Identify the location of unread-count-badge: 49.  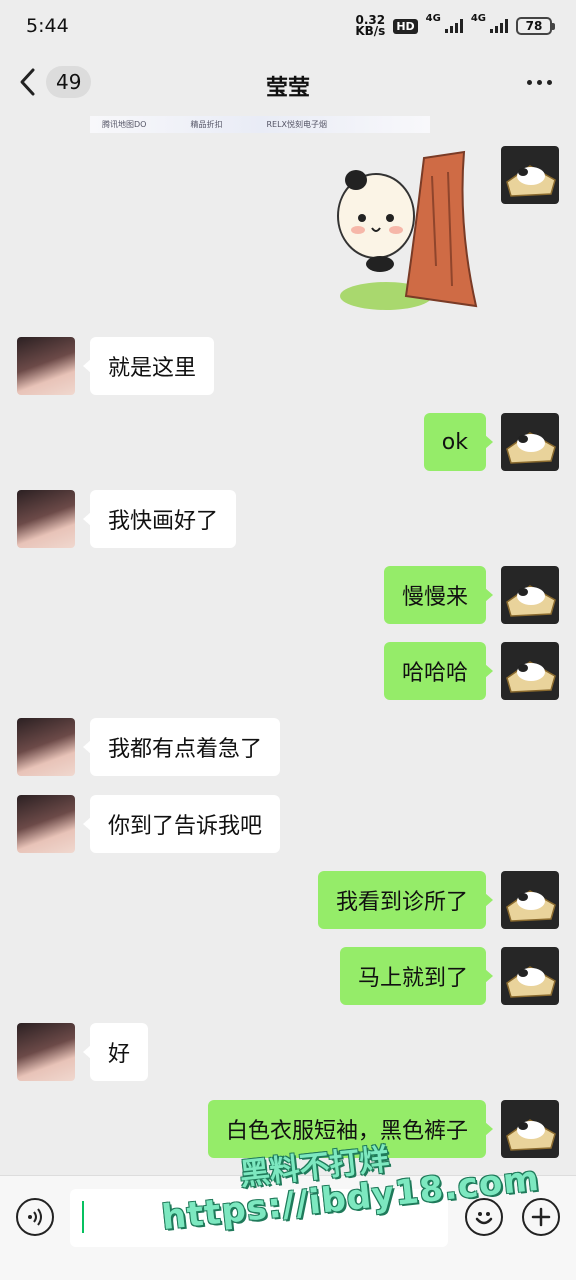
(69, 82).